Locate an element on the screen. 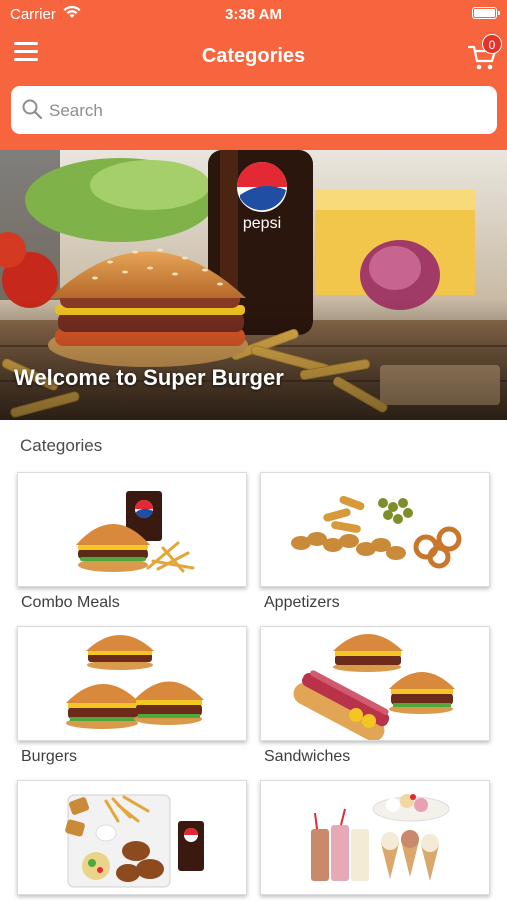  category-tile-combo-meals is located at coordinates (132, 529).